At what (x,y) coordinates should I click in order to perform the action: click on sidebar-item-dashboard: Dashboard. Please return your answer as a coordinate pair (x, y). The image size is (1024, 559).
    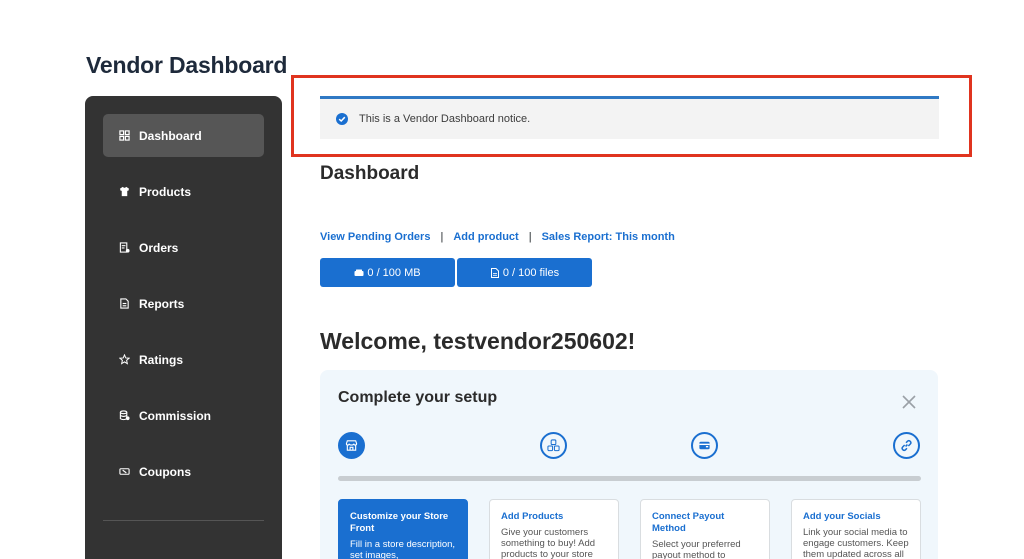
    Looking at the image, I should click on (183, 135).